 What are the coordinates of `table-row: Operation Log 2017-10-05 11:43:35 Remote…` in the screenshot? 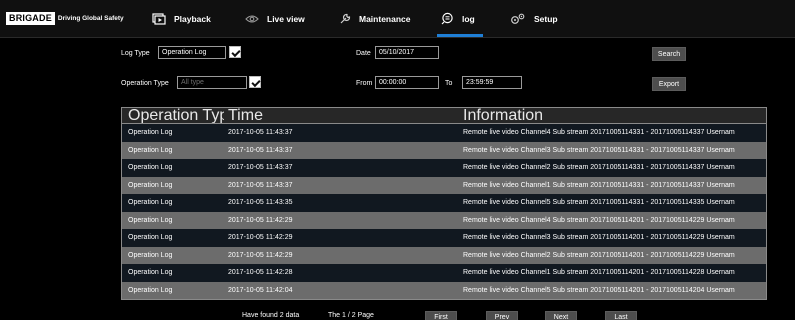 It's located at (444, 203).